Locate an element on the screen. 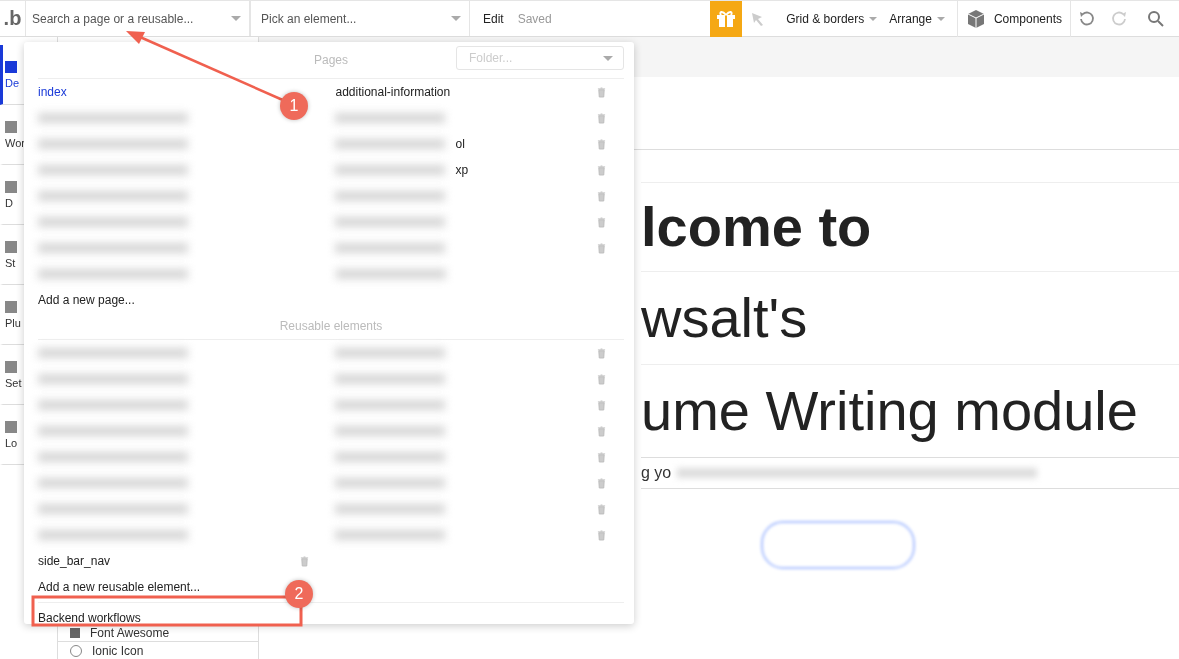 Image resolution: width=1179 pixels, height=659 pixels. page-name-fragment: xp is located at coordinates (462, 170).